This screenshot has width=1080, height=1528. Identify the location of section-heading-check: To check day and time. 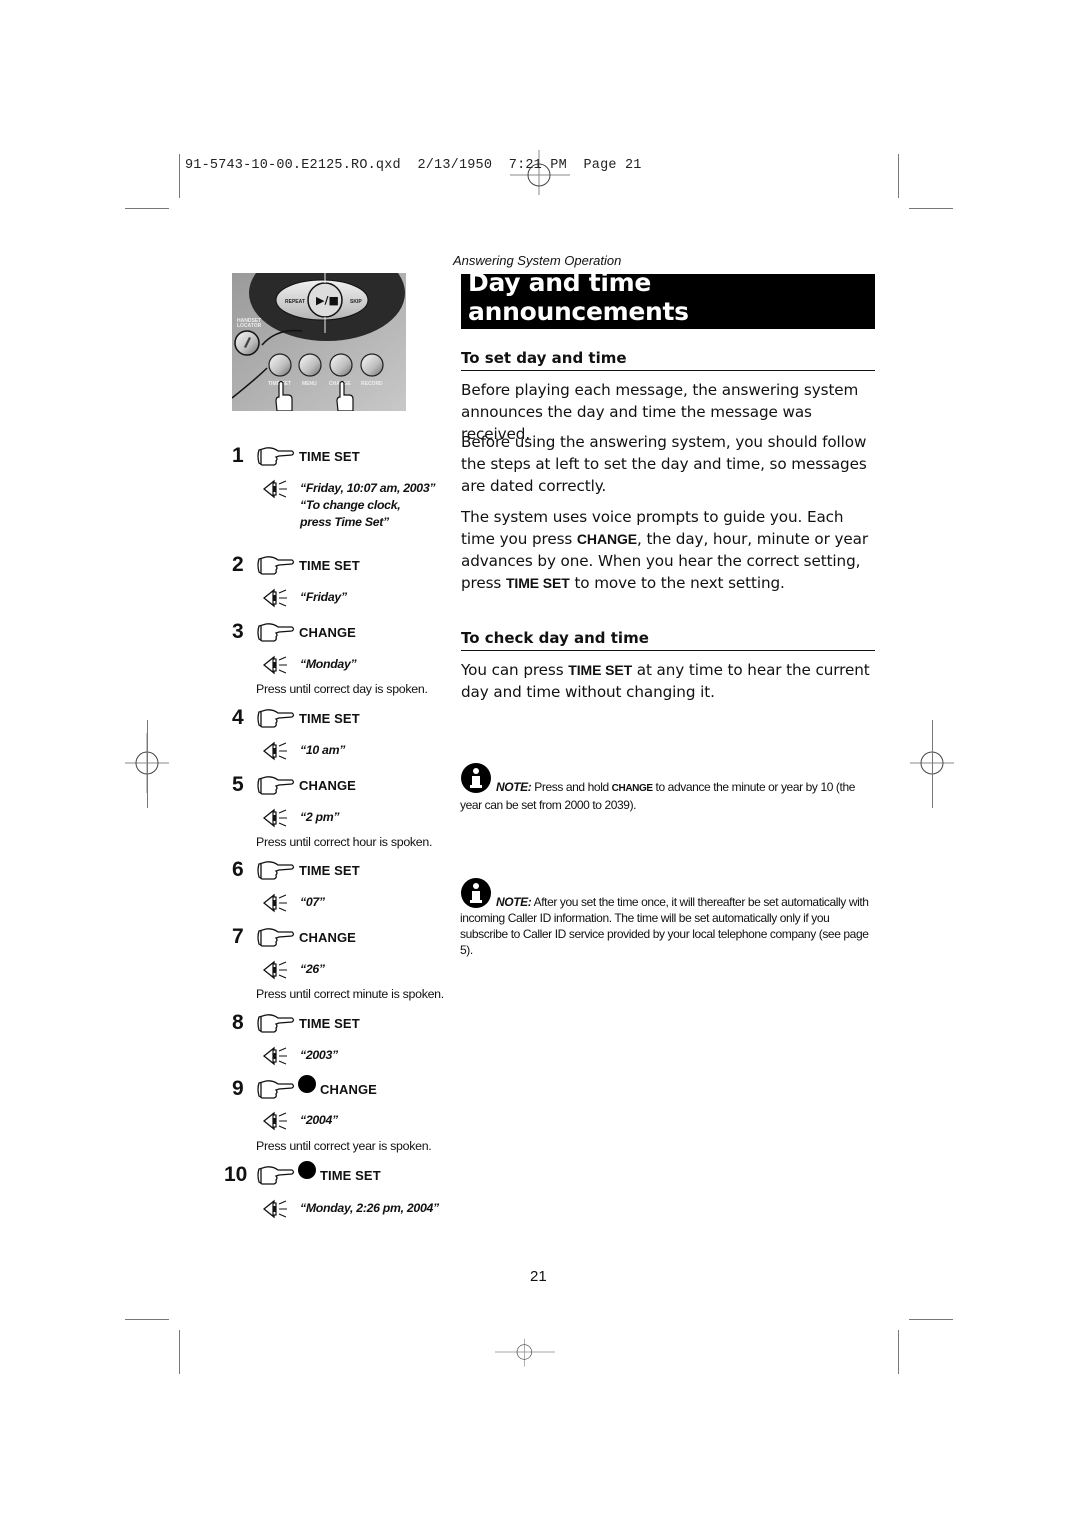
(668, 640).